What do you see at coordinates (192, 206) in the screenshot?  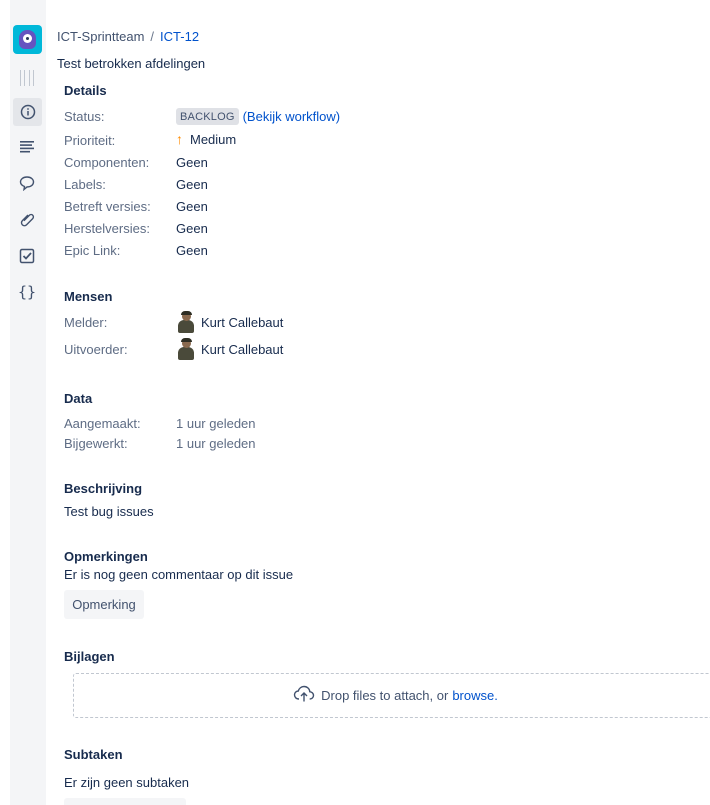 I see `affects-versions-value: Geen` at bounding box center [192, 206].